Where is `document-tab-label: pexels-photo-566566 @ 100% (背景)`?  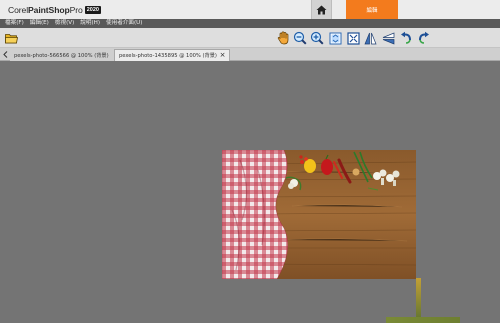
document-tab-label: pexels-photo-566566 @ 100% (背景) is located at coordinates (61, 55).